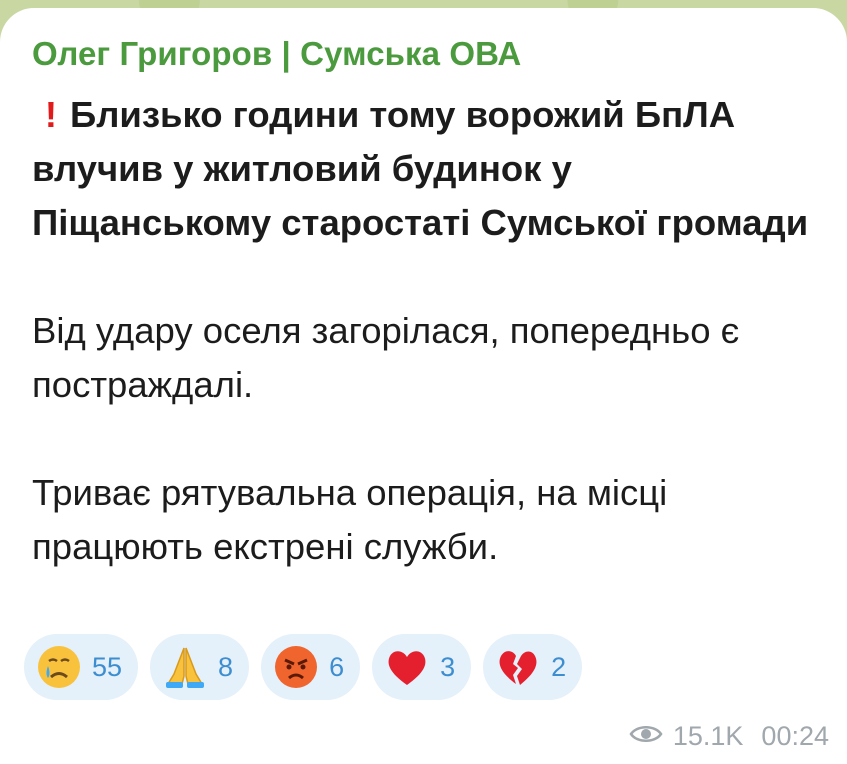  What do you see at coordinates (51, 114) in the screenshot?
I see `exclamation-icon: !` at bounding box center [51, 114].